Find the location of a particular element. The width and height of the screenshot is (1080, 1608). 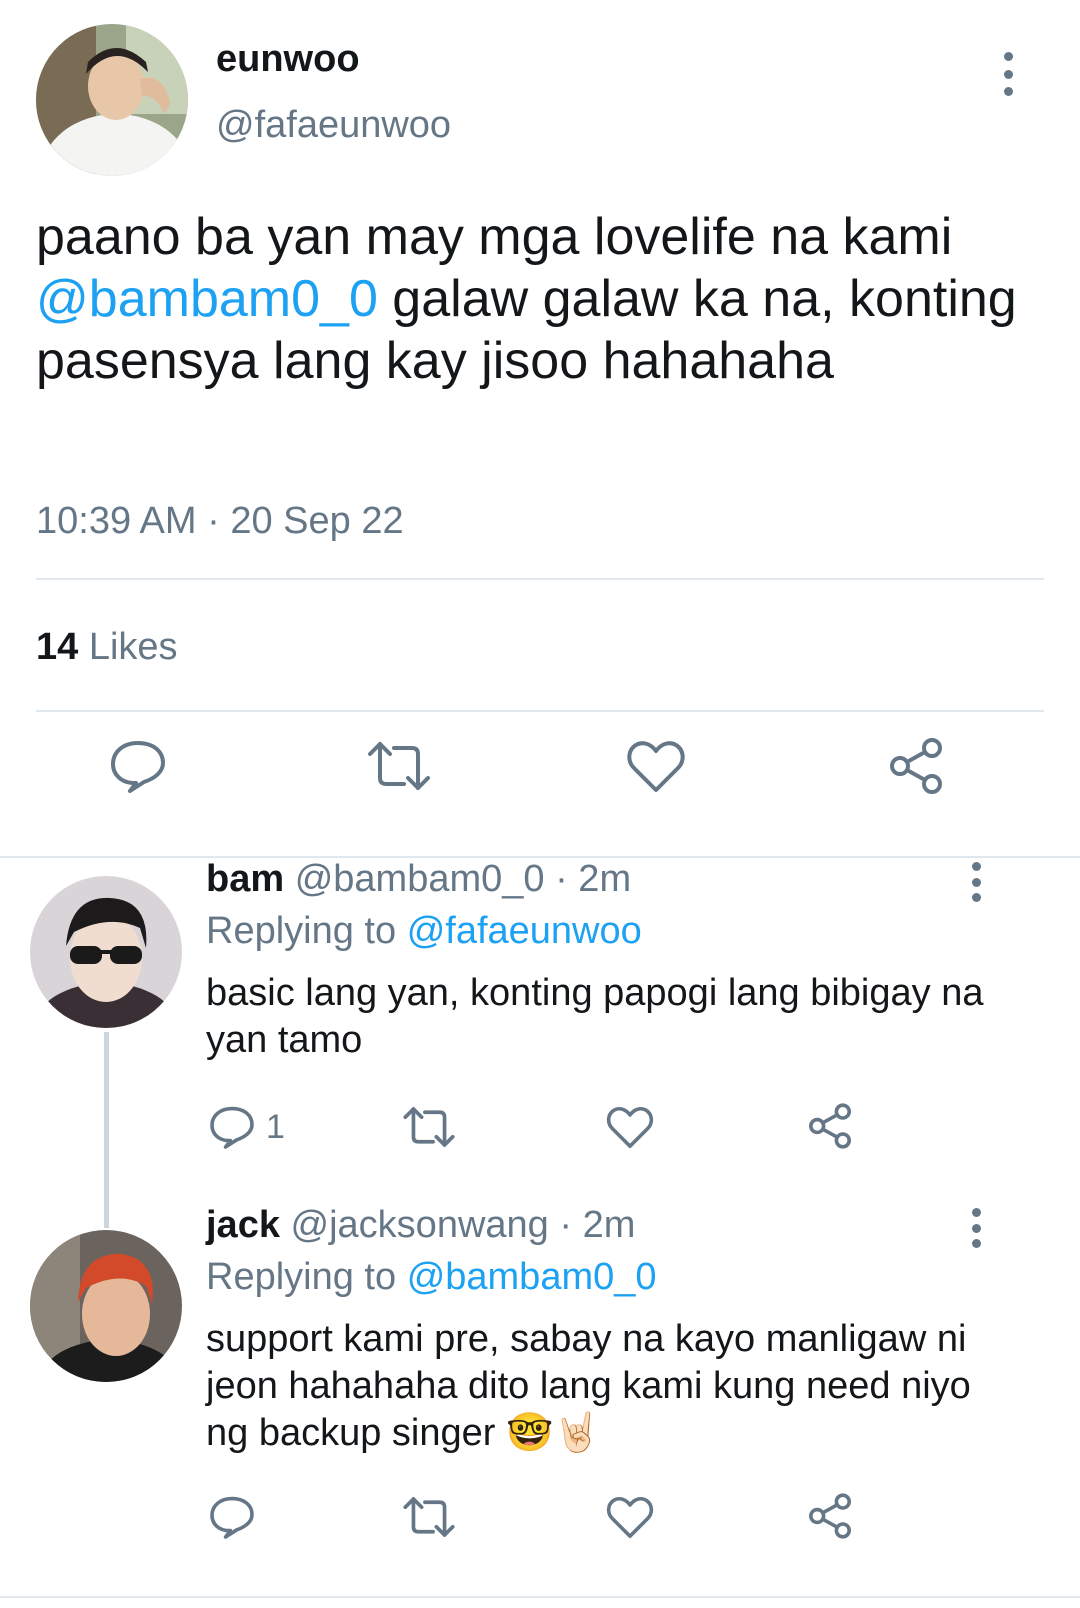

likes-label: Likes is located at coordinates (133, 647).